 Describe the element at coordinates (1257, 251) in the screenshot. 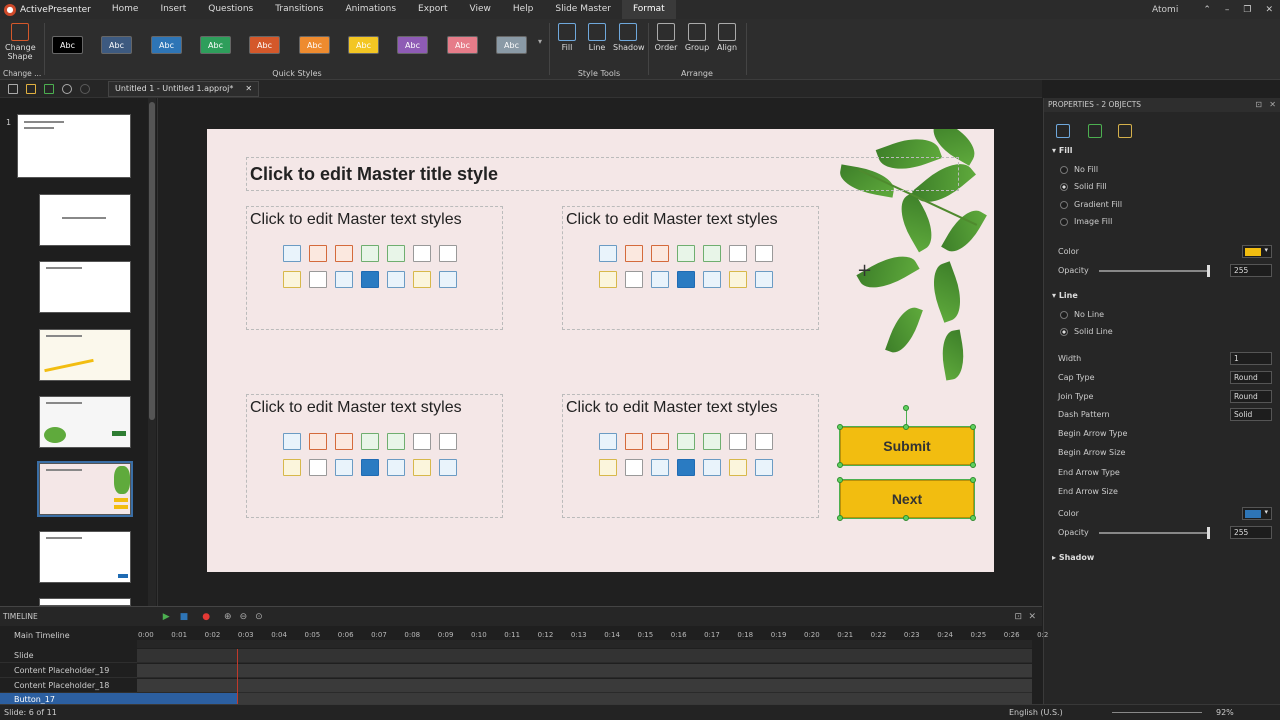

I see `fill-color-picker: ▾` at that location.